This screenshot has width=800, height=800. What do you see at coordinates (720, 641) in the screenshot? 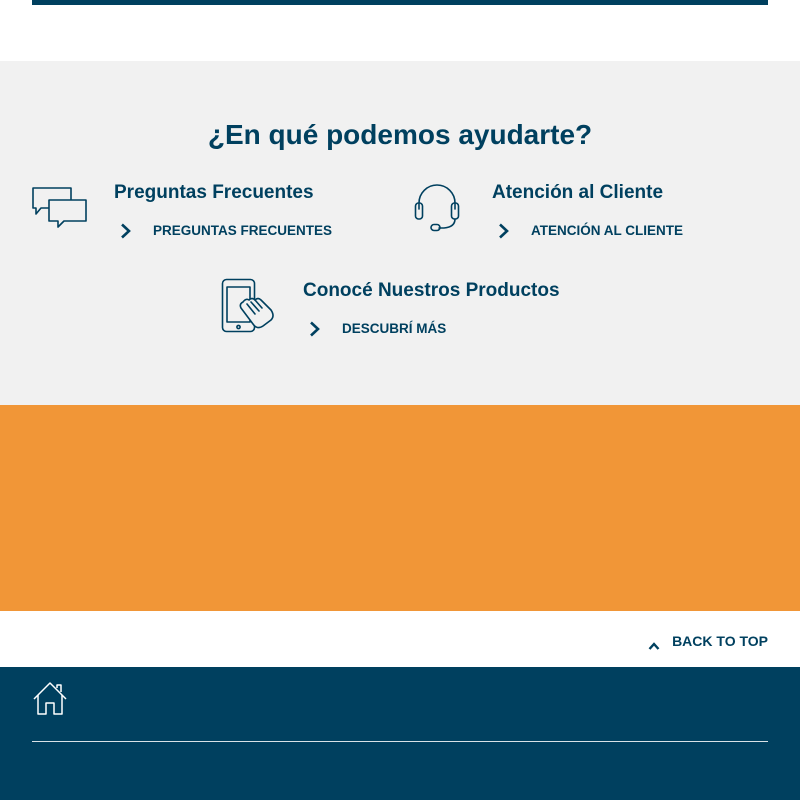
I see `back-to-top-label: BACK TO TOP` at bounding box center [720, 641].